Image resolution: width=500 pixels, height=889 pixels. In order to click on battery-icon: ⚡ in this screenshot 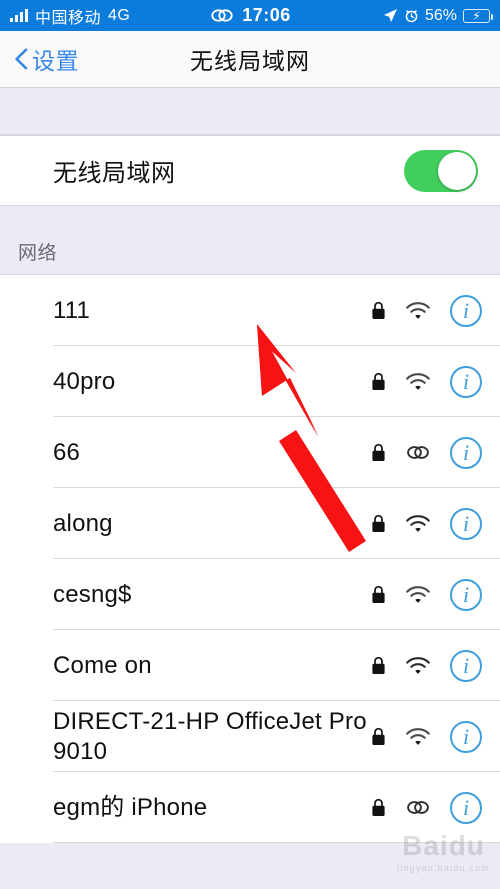, I will do `click(478, 15)`.